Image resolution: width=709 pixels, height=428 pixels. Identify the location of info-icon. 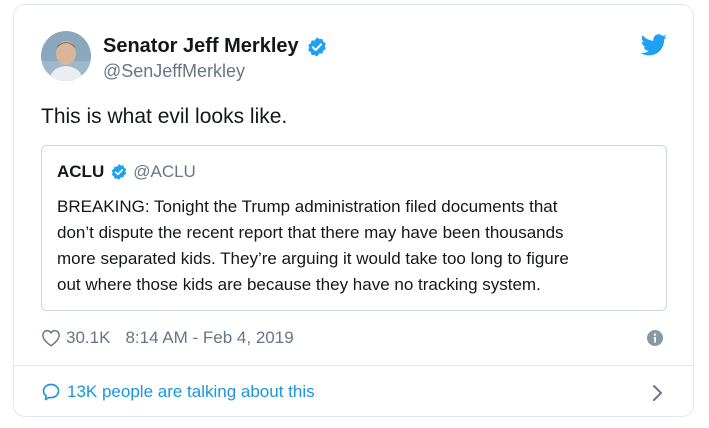
(655, 338).